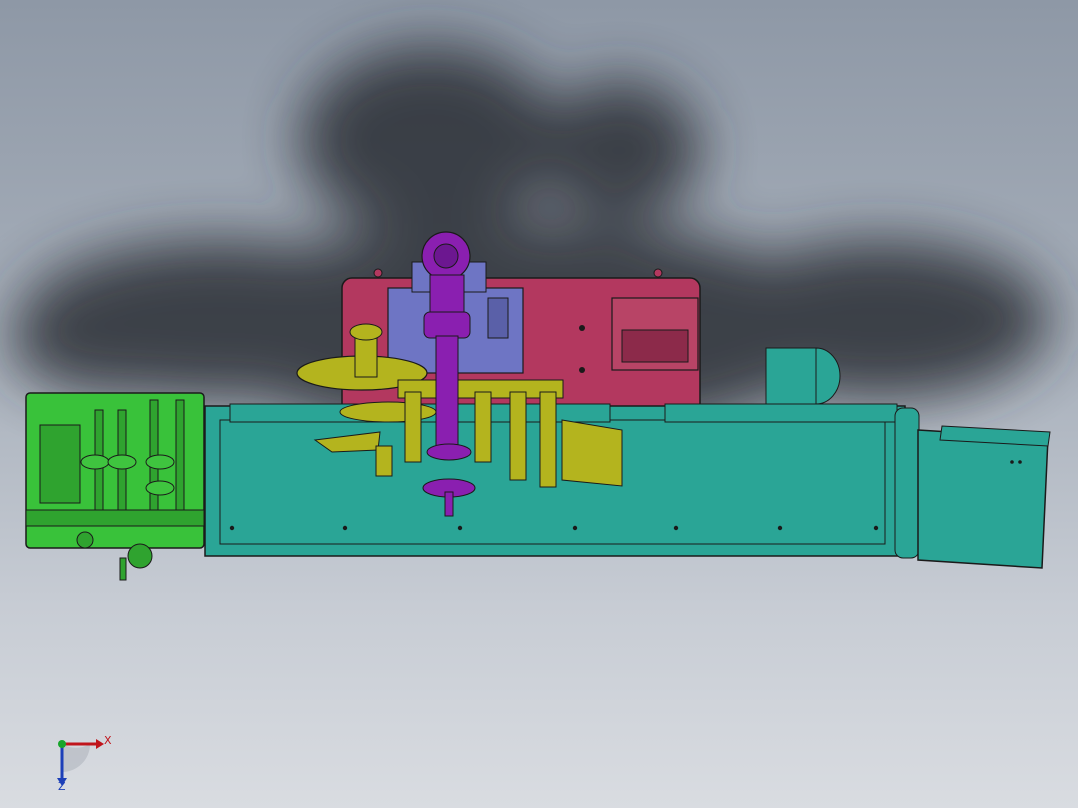  I want to click on triad-x-arrow, so click(100, 744).